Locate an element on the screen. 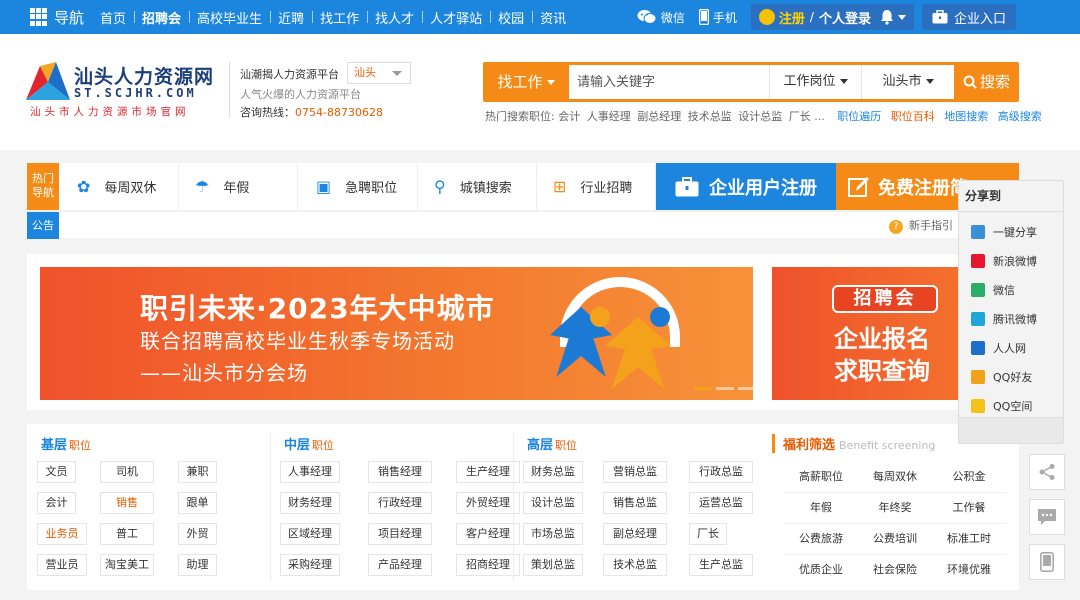  job-tag: 招商经理 is located at coordinates (488, 565).